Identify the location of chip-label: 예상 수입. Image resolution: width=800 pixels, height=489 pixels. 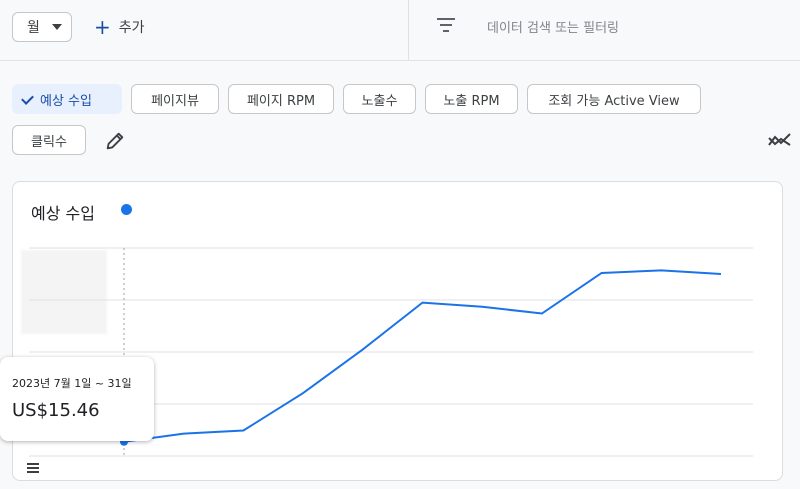
(66, 101).